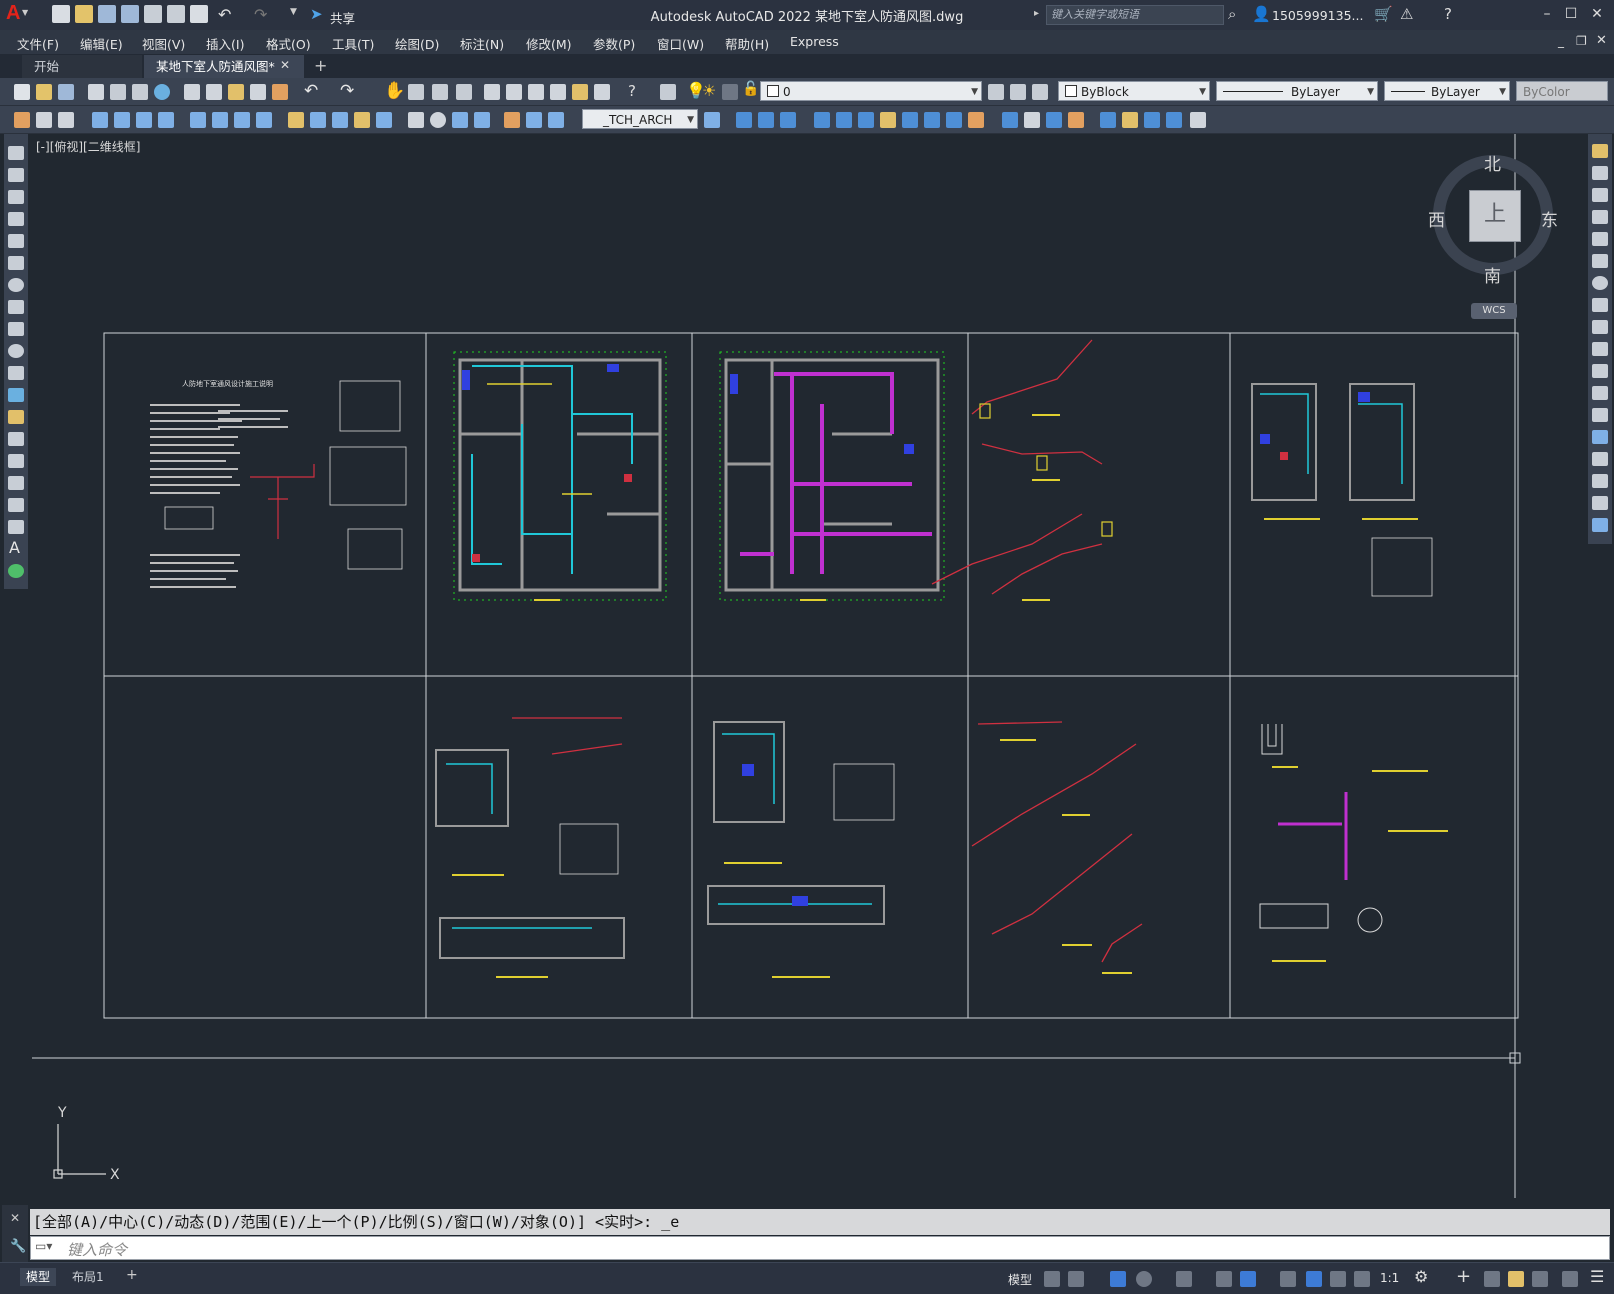 This screenshot has height=1294, width=1614. I want to click on layer-viewport-icon, so click(730, 92).